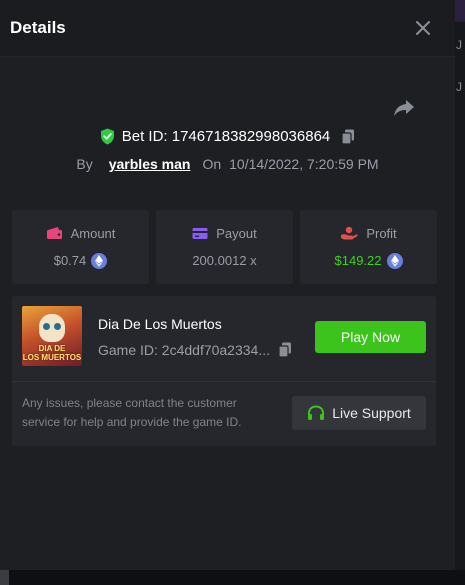  I want to click on game-name: Dia De Los Muertos, so click(160, 324).